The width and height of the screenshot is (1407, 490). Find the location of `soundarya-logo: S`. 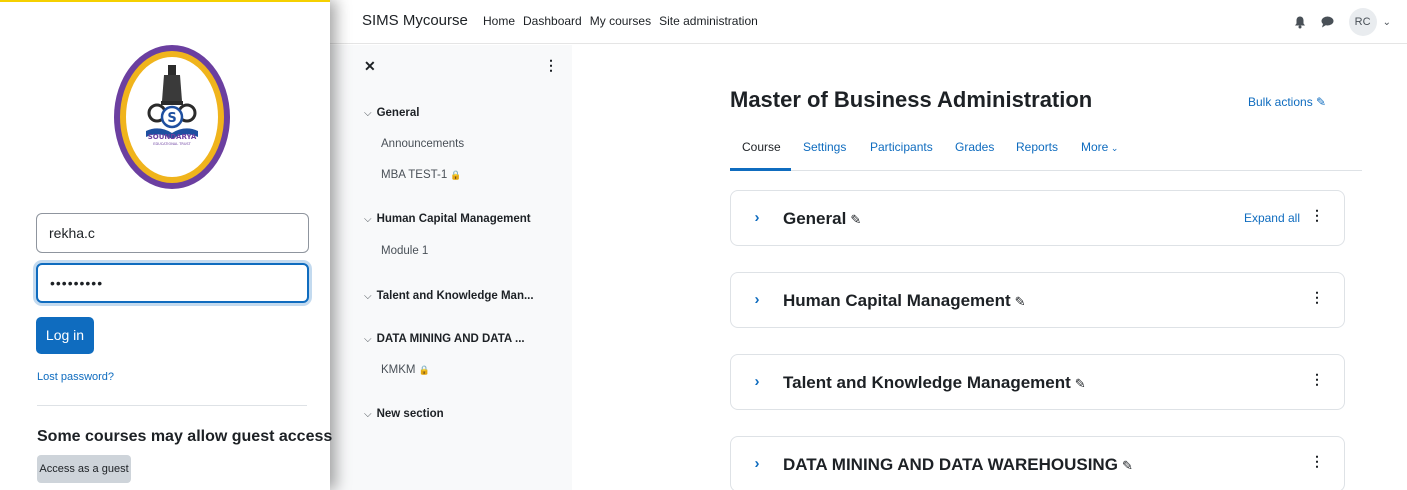

soundarya-logo: S is located at coordinates (172, 117).